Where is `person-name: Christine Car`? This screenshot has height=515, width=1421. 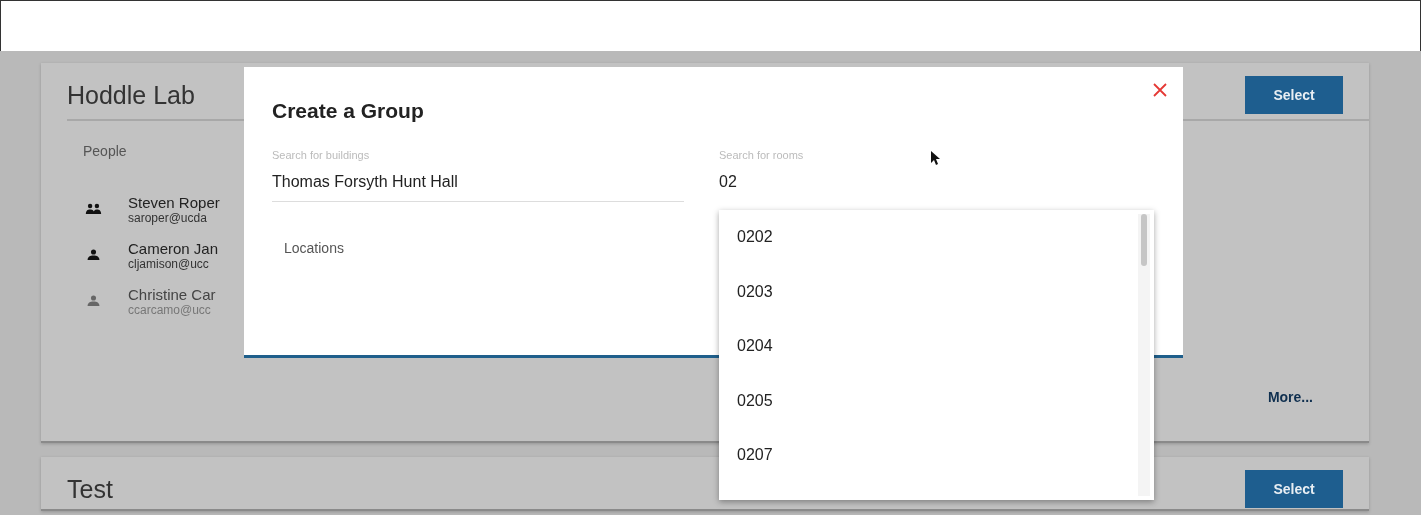
person-name: Christine Car is located at coordinates (172, 294).